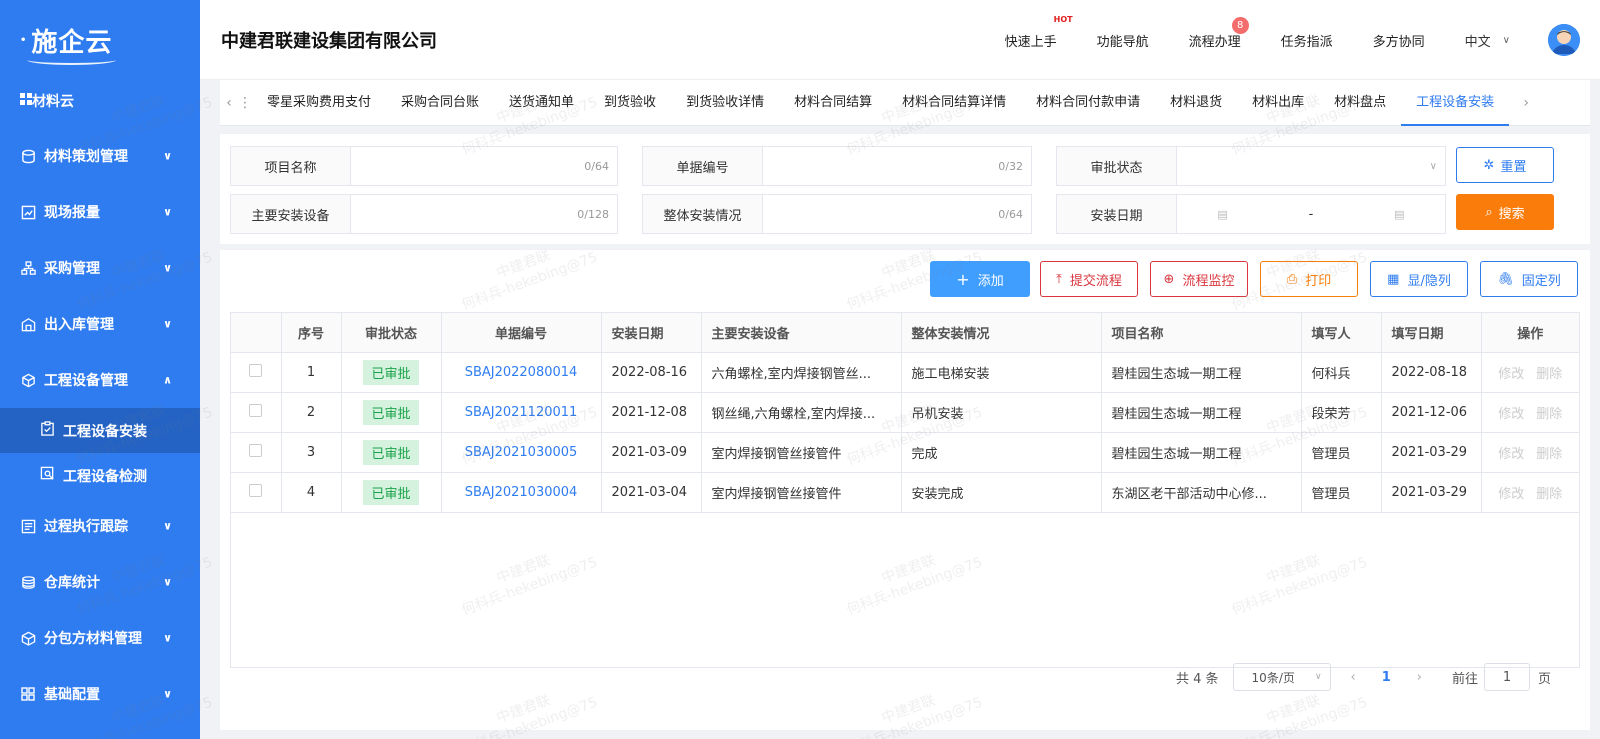 This screenshot has width=1600, height=739. What do you see at coordinates (100, 324) in the screenshot?
I see `sidebar-item-inout: 出入库管理 ∨` at bounding box center [100, 324].